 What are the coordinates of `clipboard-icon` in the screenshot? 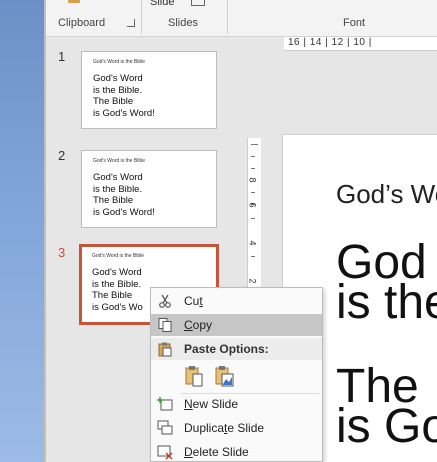 It's located at (165, 350).